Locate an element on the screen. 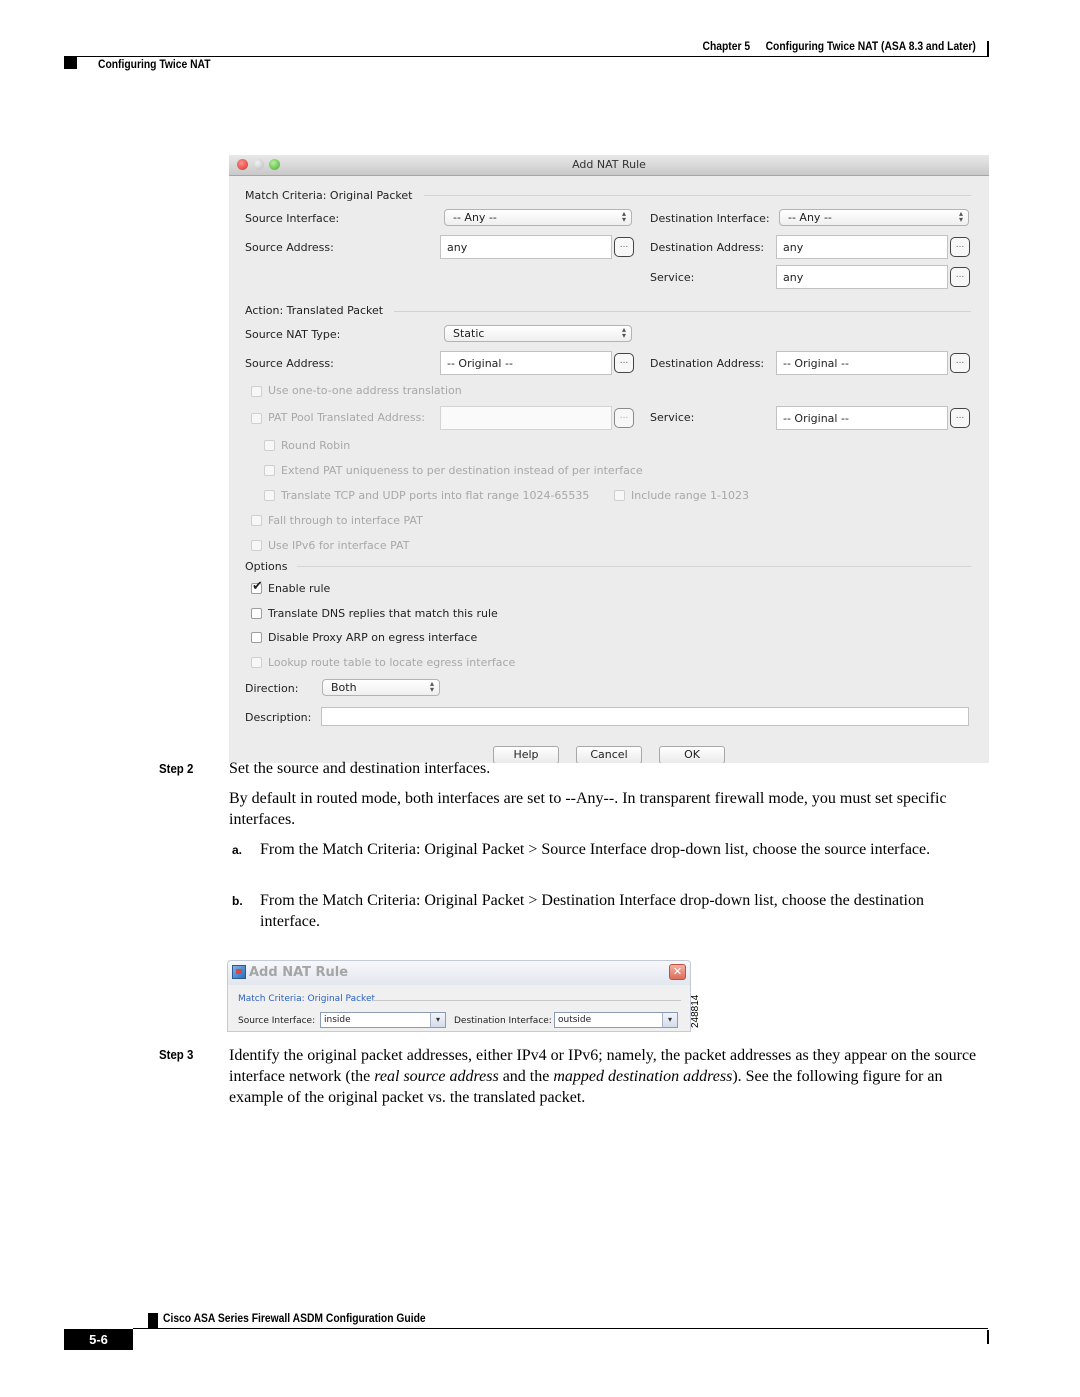  include-range-checkbox is located at coordinates (619, 495).